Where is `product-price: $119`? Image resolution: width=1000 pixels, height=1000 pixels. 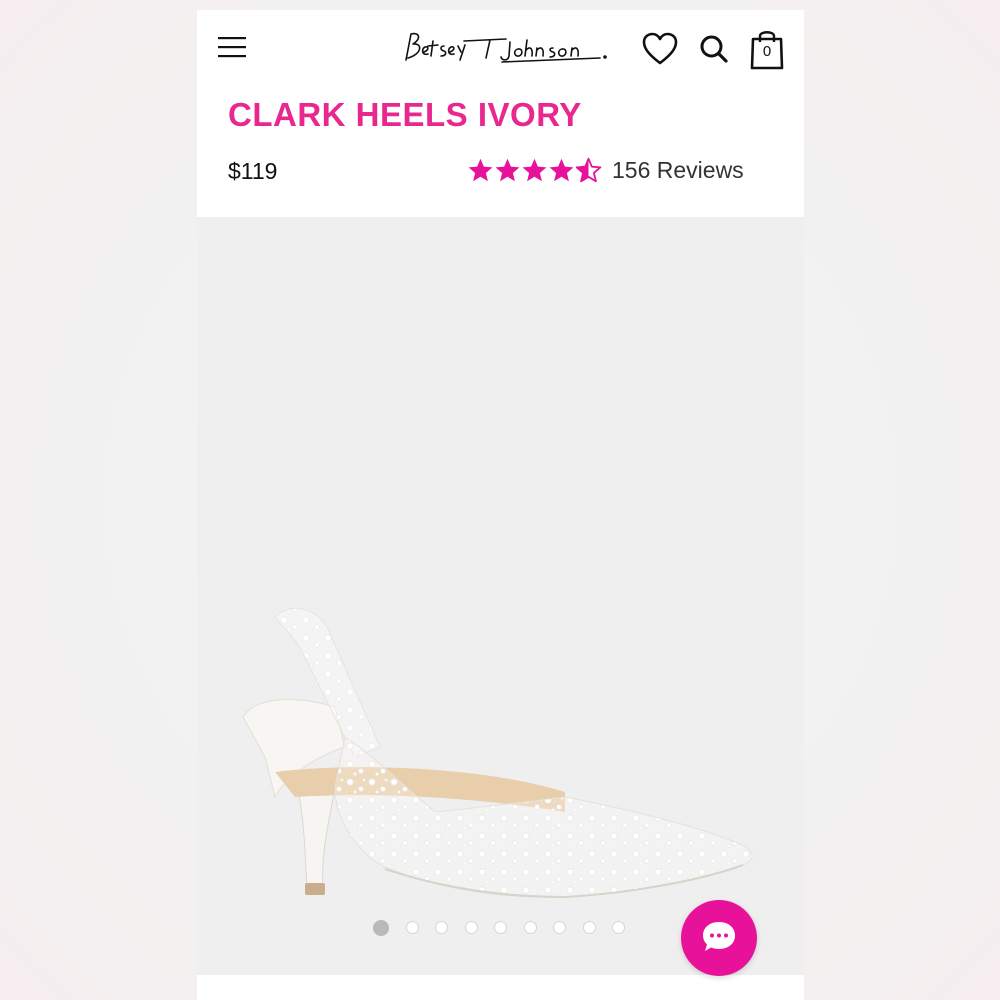
product-price: $119 is located at coordinates (253, 171).